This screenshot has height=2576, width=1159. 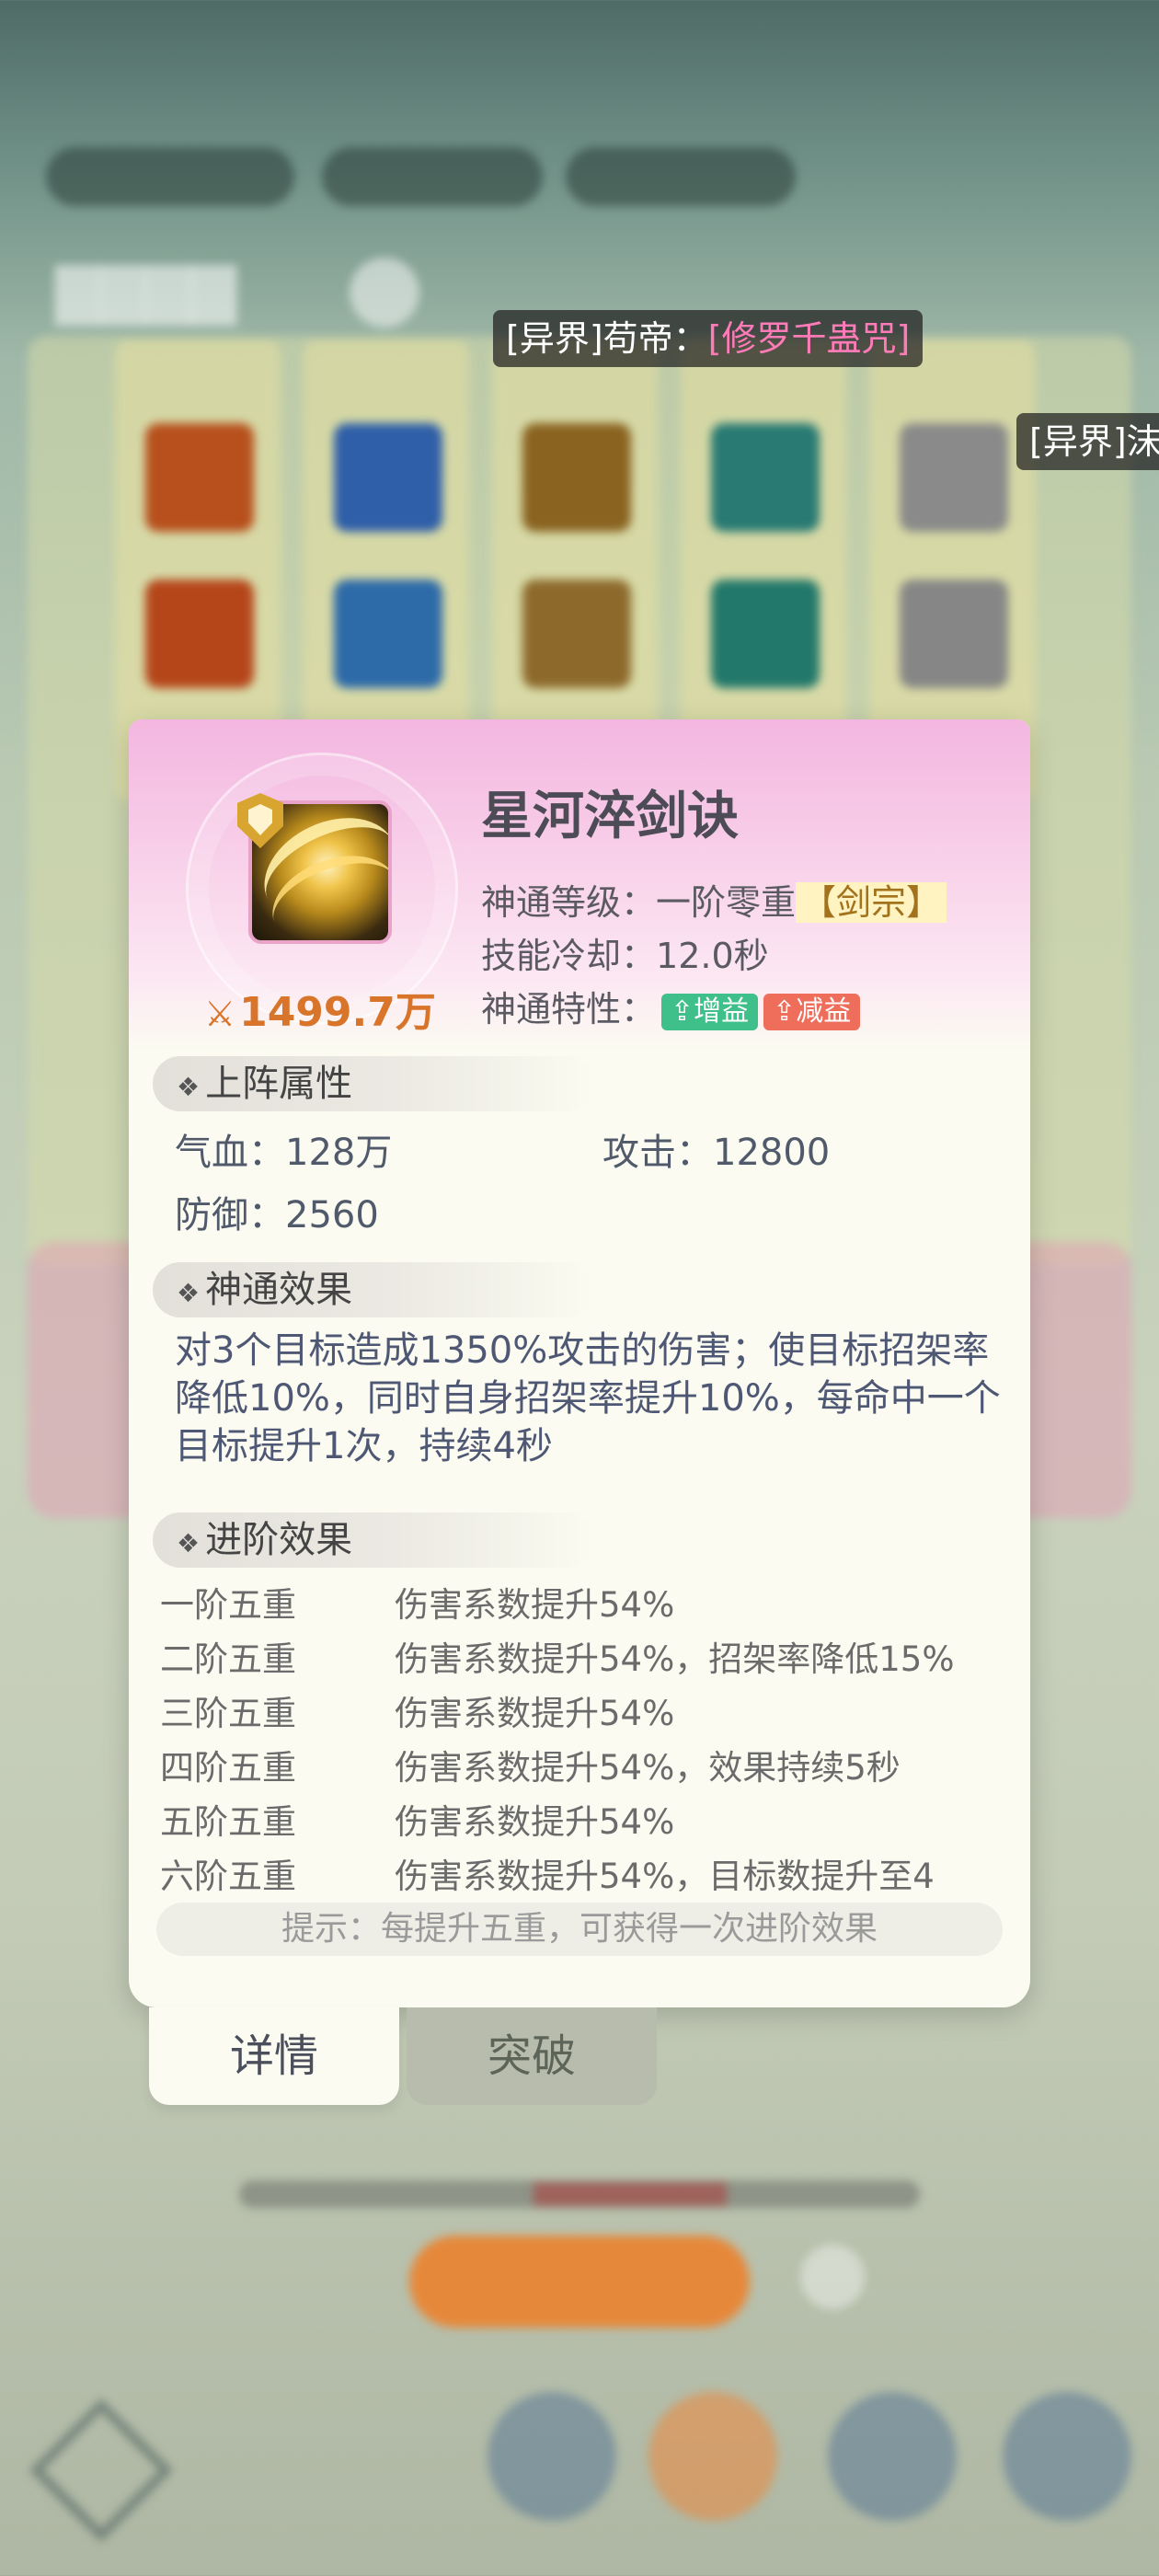 I want to click on advance-level: 五阶五重, so click(x=228, y=1822).